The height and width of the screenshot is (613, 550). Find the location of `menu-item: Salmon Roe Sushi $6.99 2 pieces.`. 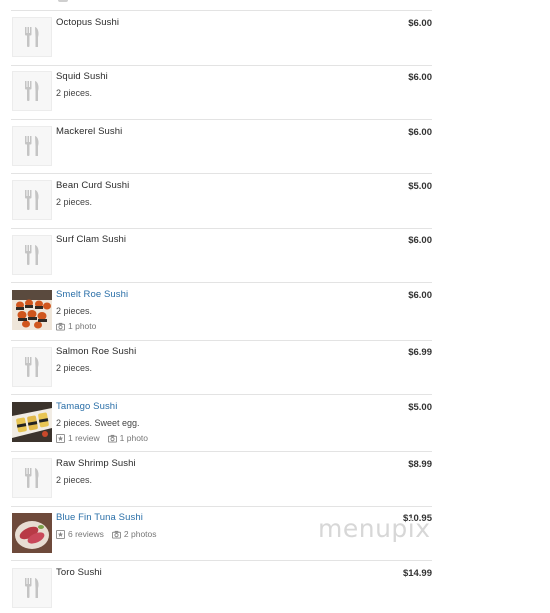

menu-item: Salmon Roe Sushi $6.99 2 pieces. is located at coordinates (221, 368).